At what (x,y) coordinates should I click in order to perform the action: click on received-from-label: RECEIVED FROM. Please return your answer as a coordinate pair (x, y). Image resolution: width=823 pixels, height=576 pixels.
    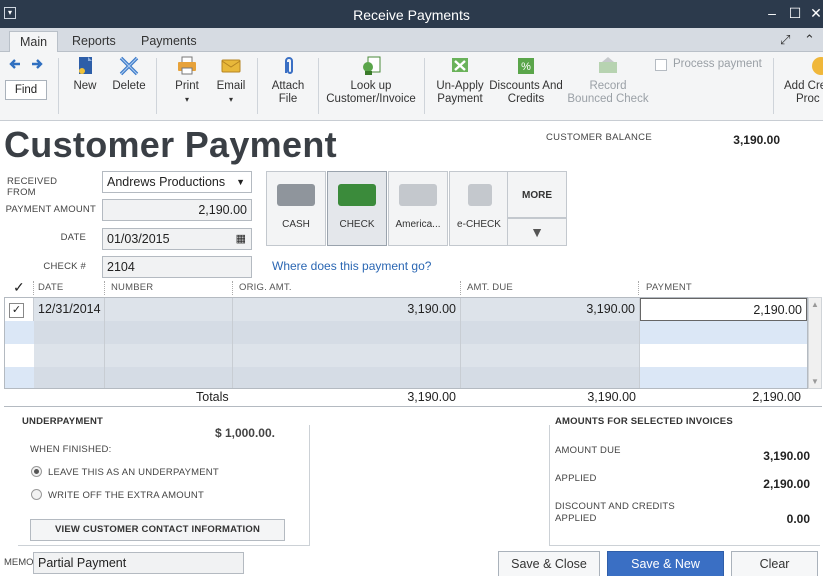
    Looking at the image, I should click on (32, 187).